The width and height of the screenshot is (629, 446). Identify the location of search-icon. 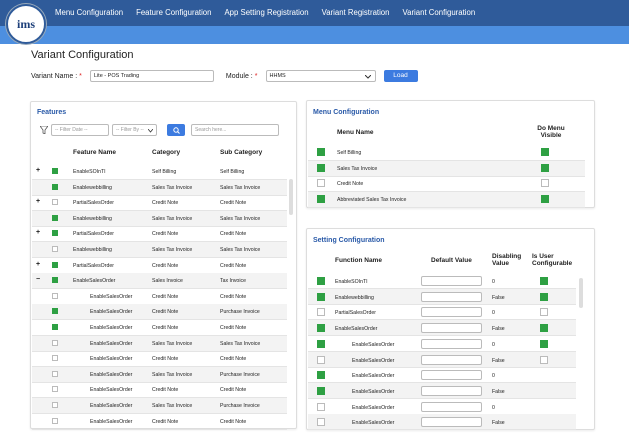
(176, 130).